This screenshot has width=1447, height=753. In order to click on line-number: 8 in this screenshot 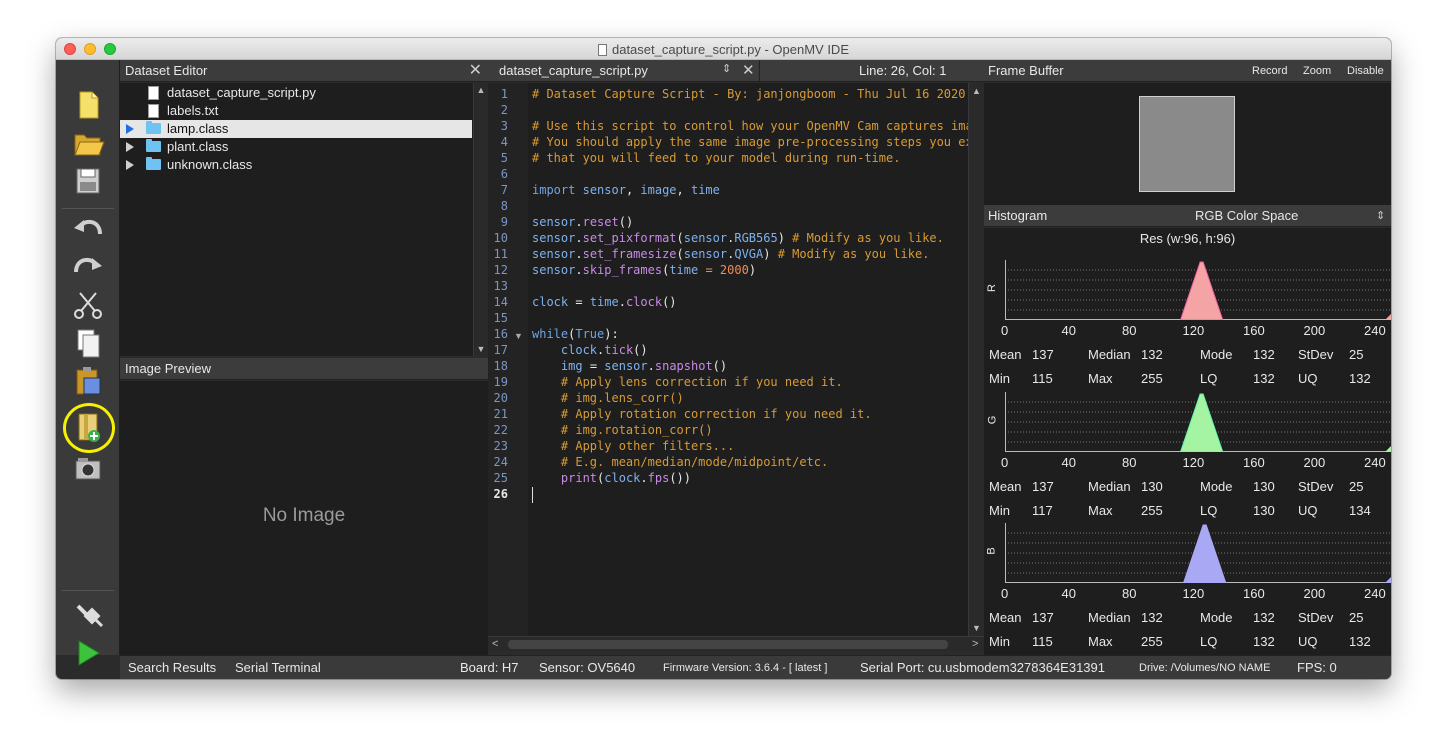, I will do `click(504, 206)`.